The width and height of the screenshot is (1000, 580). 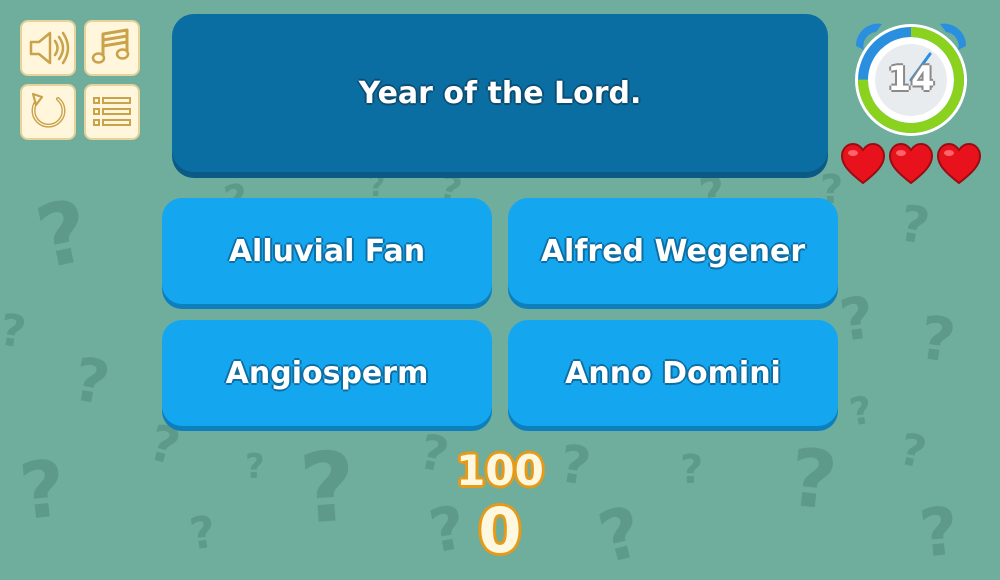 I want to click on menu-button, so click(x=112, y=112).